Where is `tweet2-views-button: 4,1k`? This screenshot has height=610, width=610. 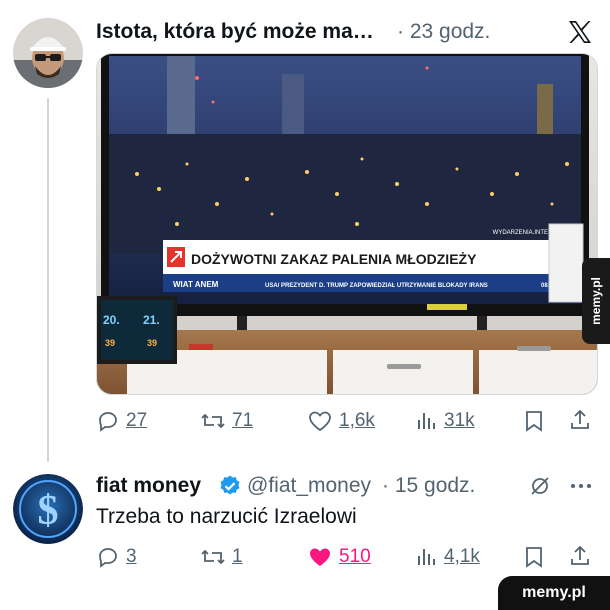 tweet2-views-button: 4,1k is located at coordinates (447, 557).